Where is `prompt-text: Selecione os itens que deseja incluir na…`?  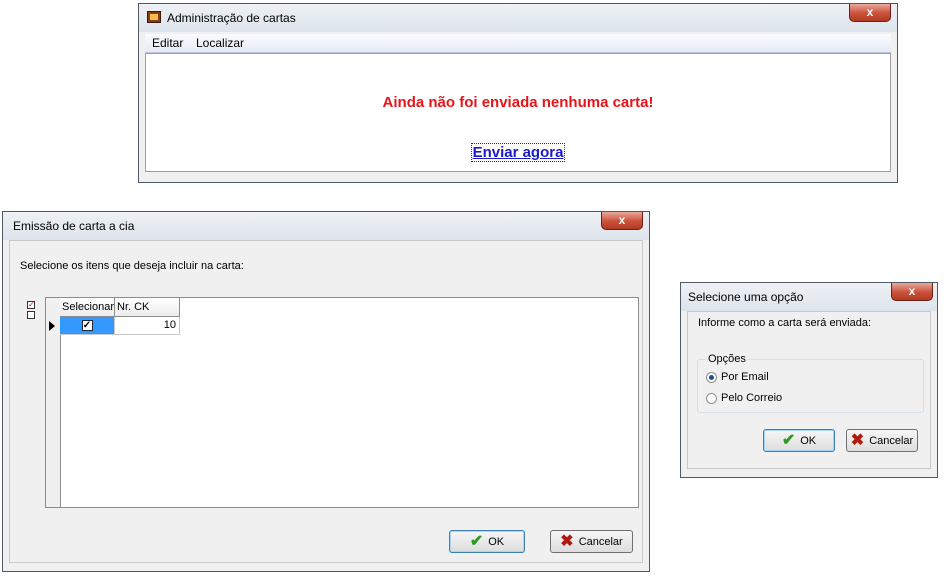 prompt-text: Selecione os itens que deseja incluir na… is located at coordinates (132, 266).